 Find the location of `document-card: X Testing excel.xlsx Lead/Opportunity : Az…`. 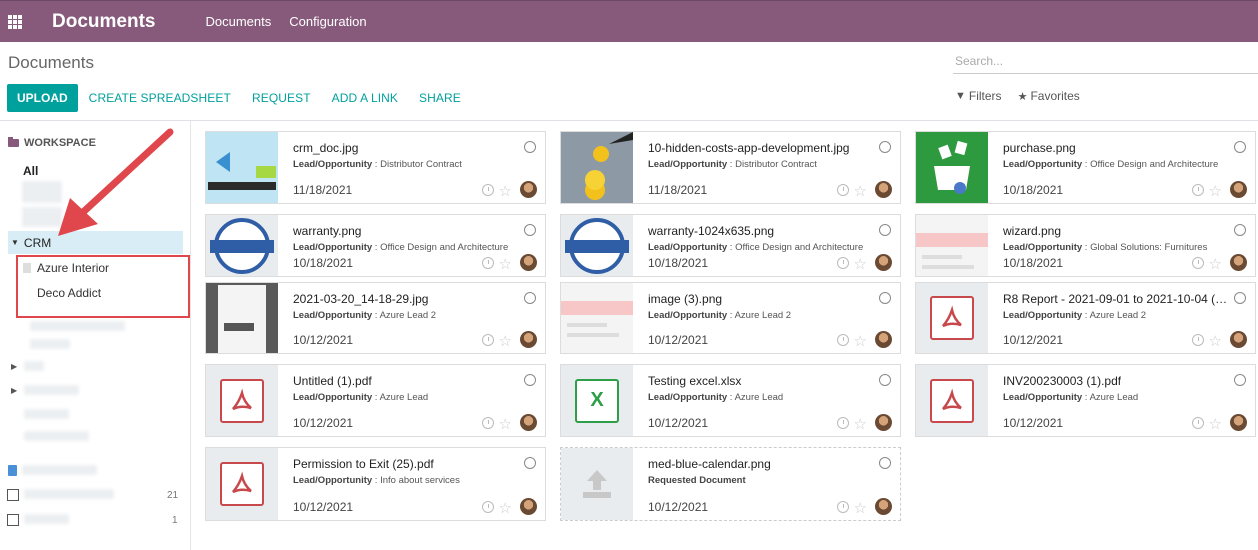

document-card: X Testing excel.xlsx Lead/Opportunity : Az… is located at coordinates (730, 400).